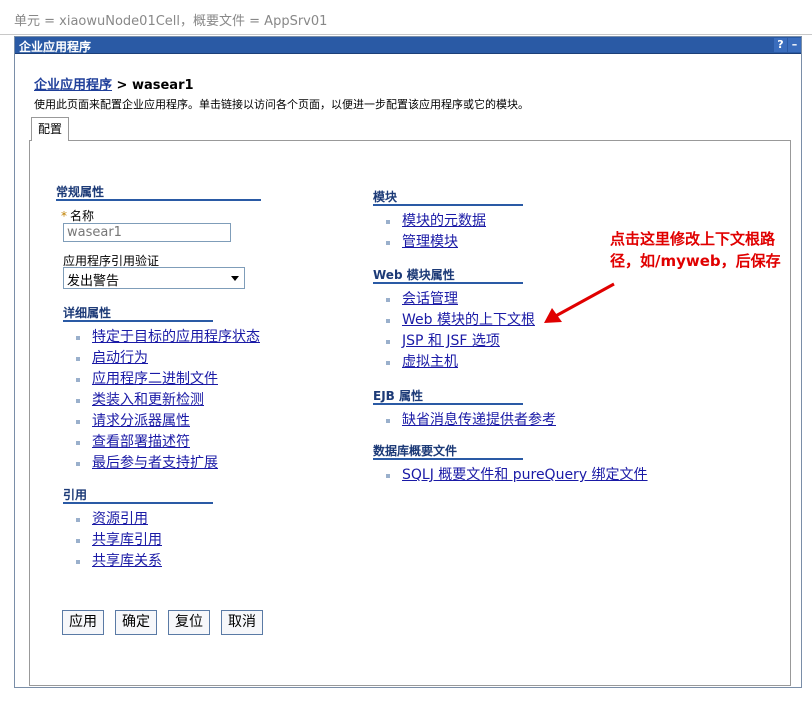 The height and width of the screenshot is (702, 812). What do you see at coordinates (430, 242) in the screenshot?
I see `link-manage-modules: 管理模块` at bounding box center [430, 242].